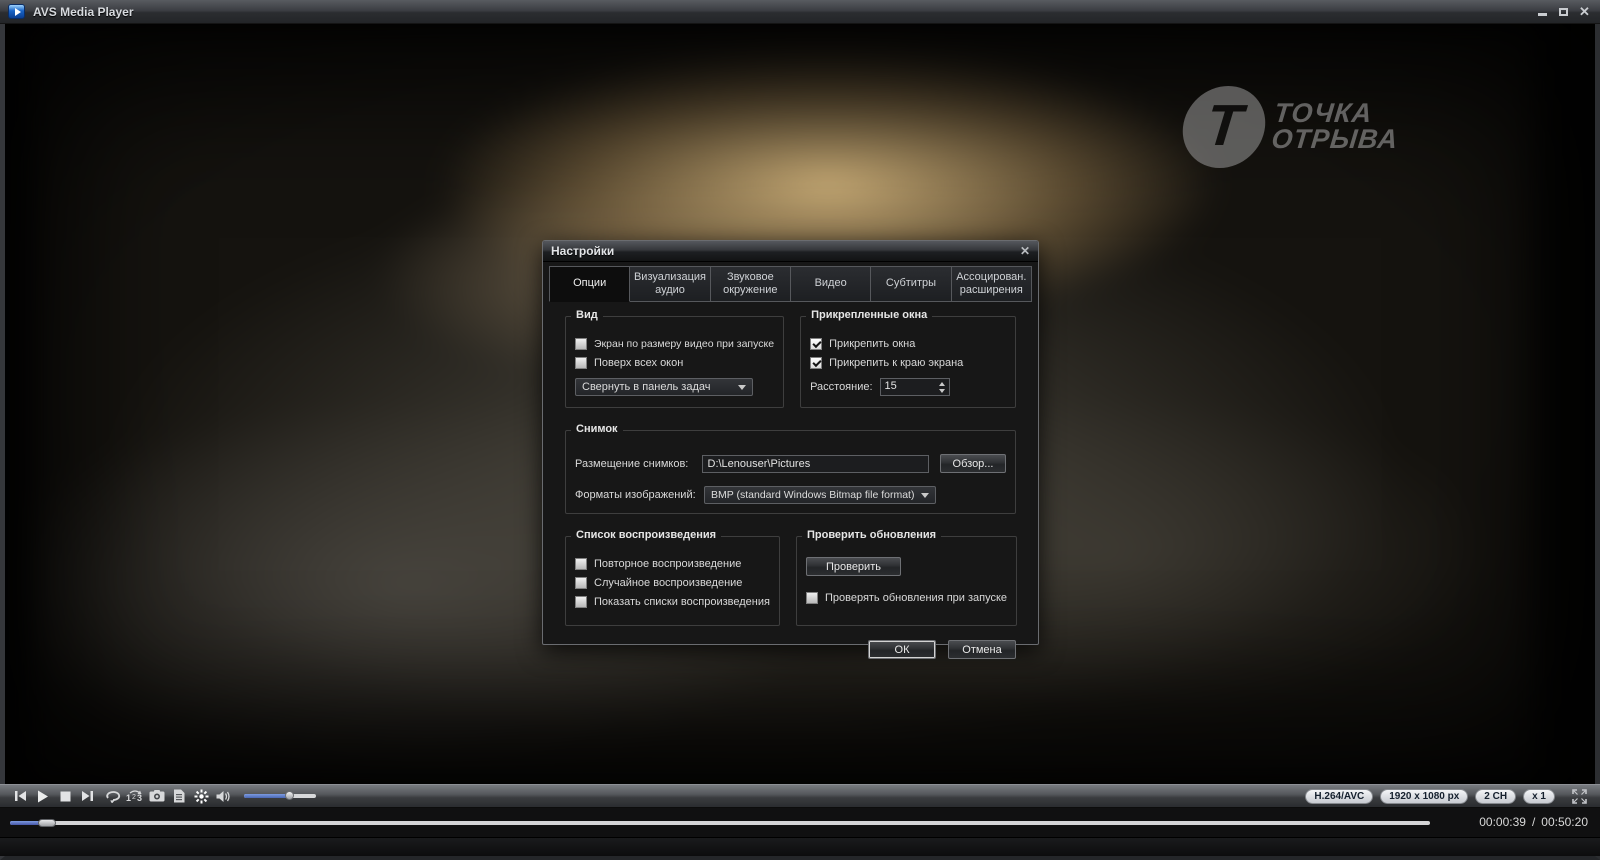 The height and width of the screenshot is (860, 1600). What do you see at coordinates (583, 251) in the screenshot?
I see `dialog-title: Настройки` at bounding box center [583, 251].